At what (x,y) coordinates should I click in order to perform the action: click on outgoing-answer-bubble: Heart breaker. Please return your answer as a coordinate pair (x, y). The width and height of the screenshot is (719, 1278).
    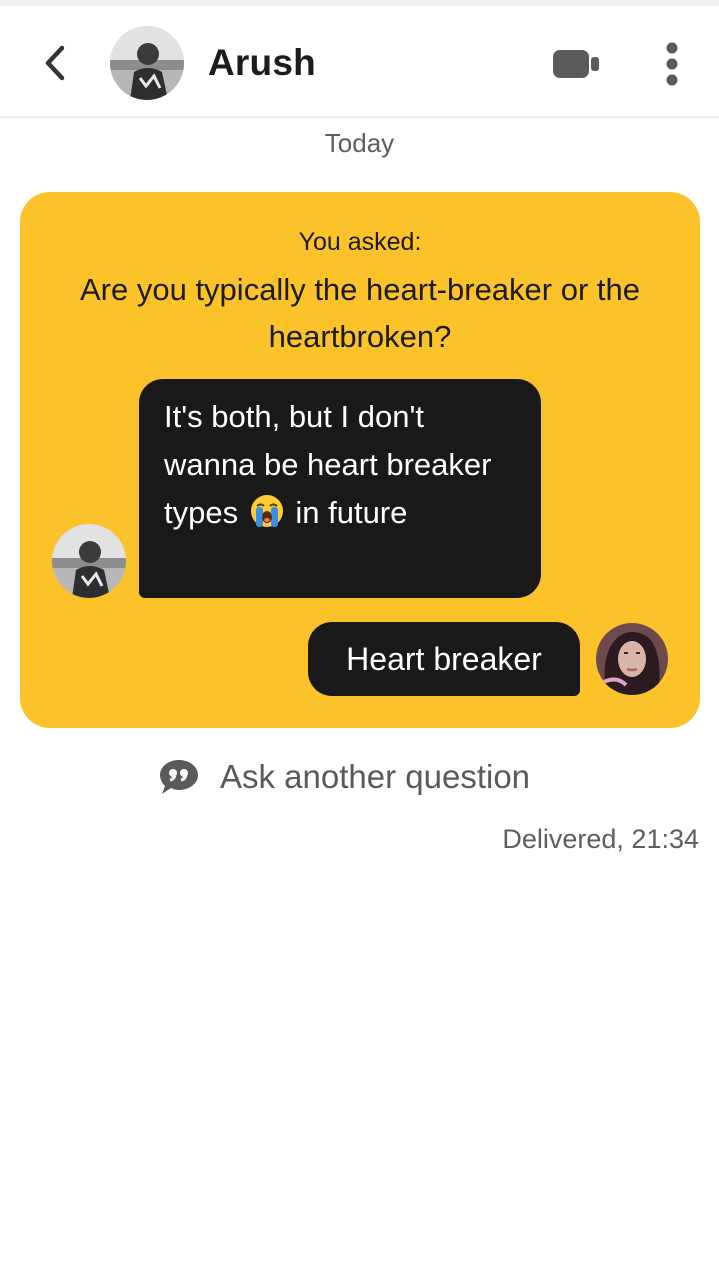
    Looking at the image, I should click on (444, 659).